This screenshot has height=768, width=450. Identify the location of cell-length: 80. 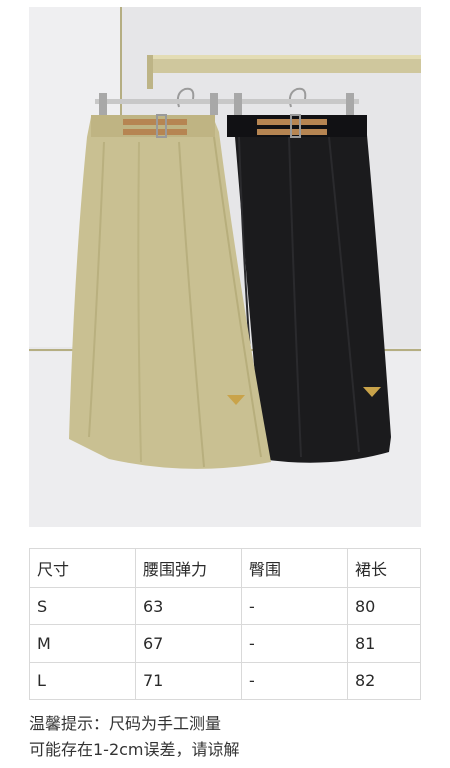
(384, 606).